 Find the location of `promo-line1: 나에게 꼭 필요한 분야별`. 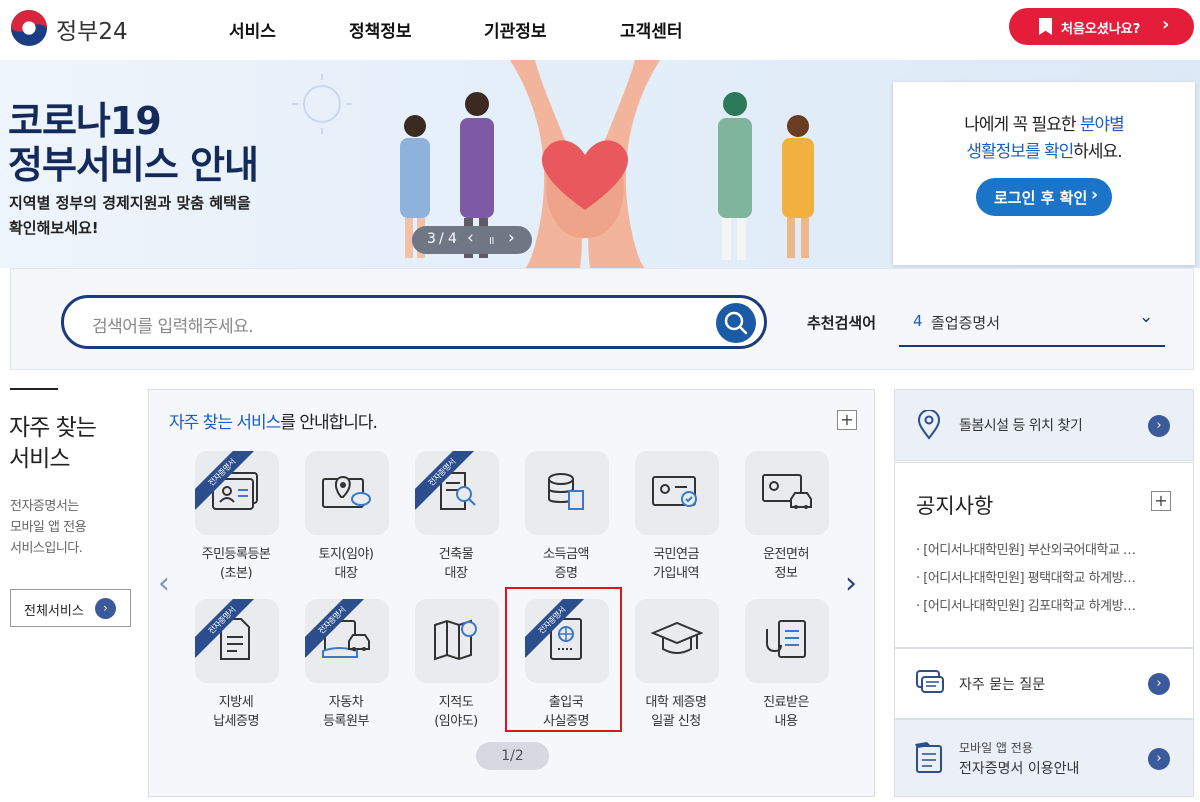

promo-line1: 나에게 꼭 필요한 분야별 is located at coordinates (1044, 122).